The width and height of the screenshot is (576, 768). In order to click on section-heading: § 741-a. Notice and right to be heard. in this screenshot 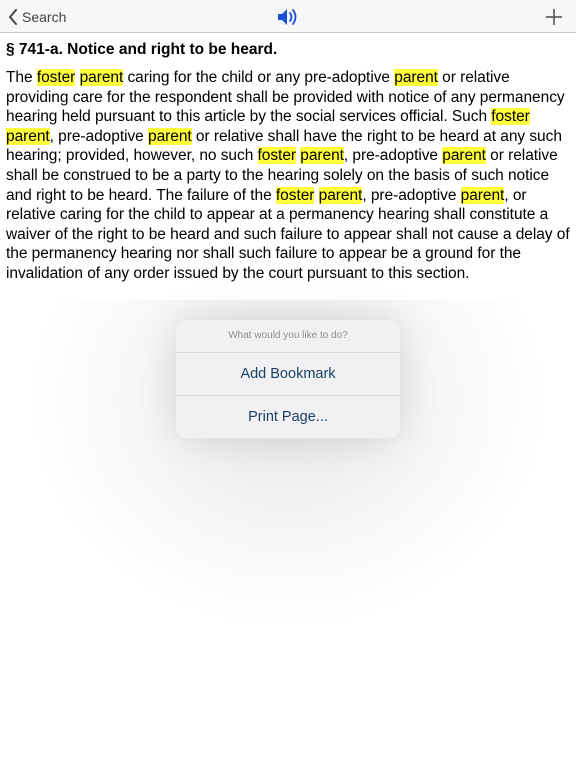, I will do `click(142, 49)`.